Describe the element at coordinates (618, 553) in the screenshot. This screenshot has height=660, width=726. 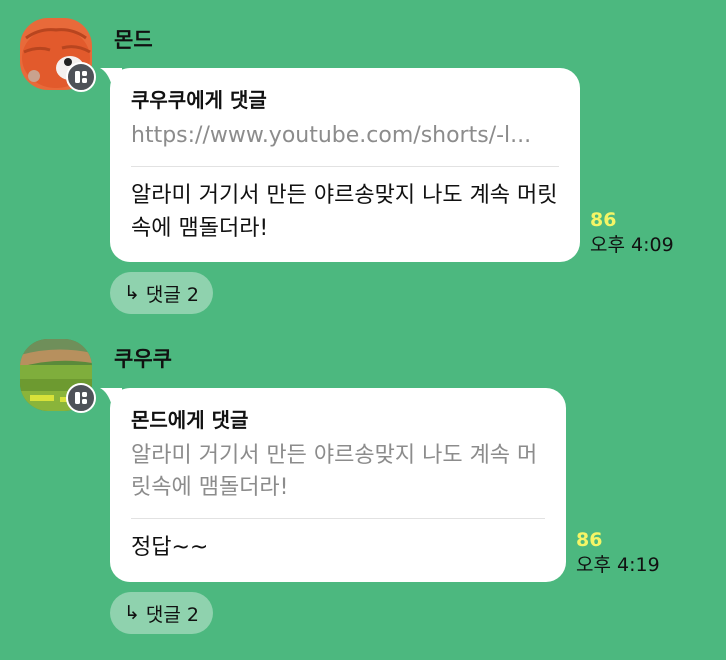
I see `message-meta: 86 오후 4:19` at that location.